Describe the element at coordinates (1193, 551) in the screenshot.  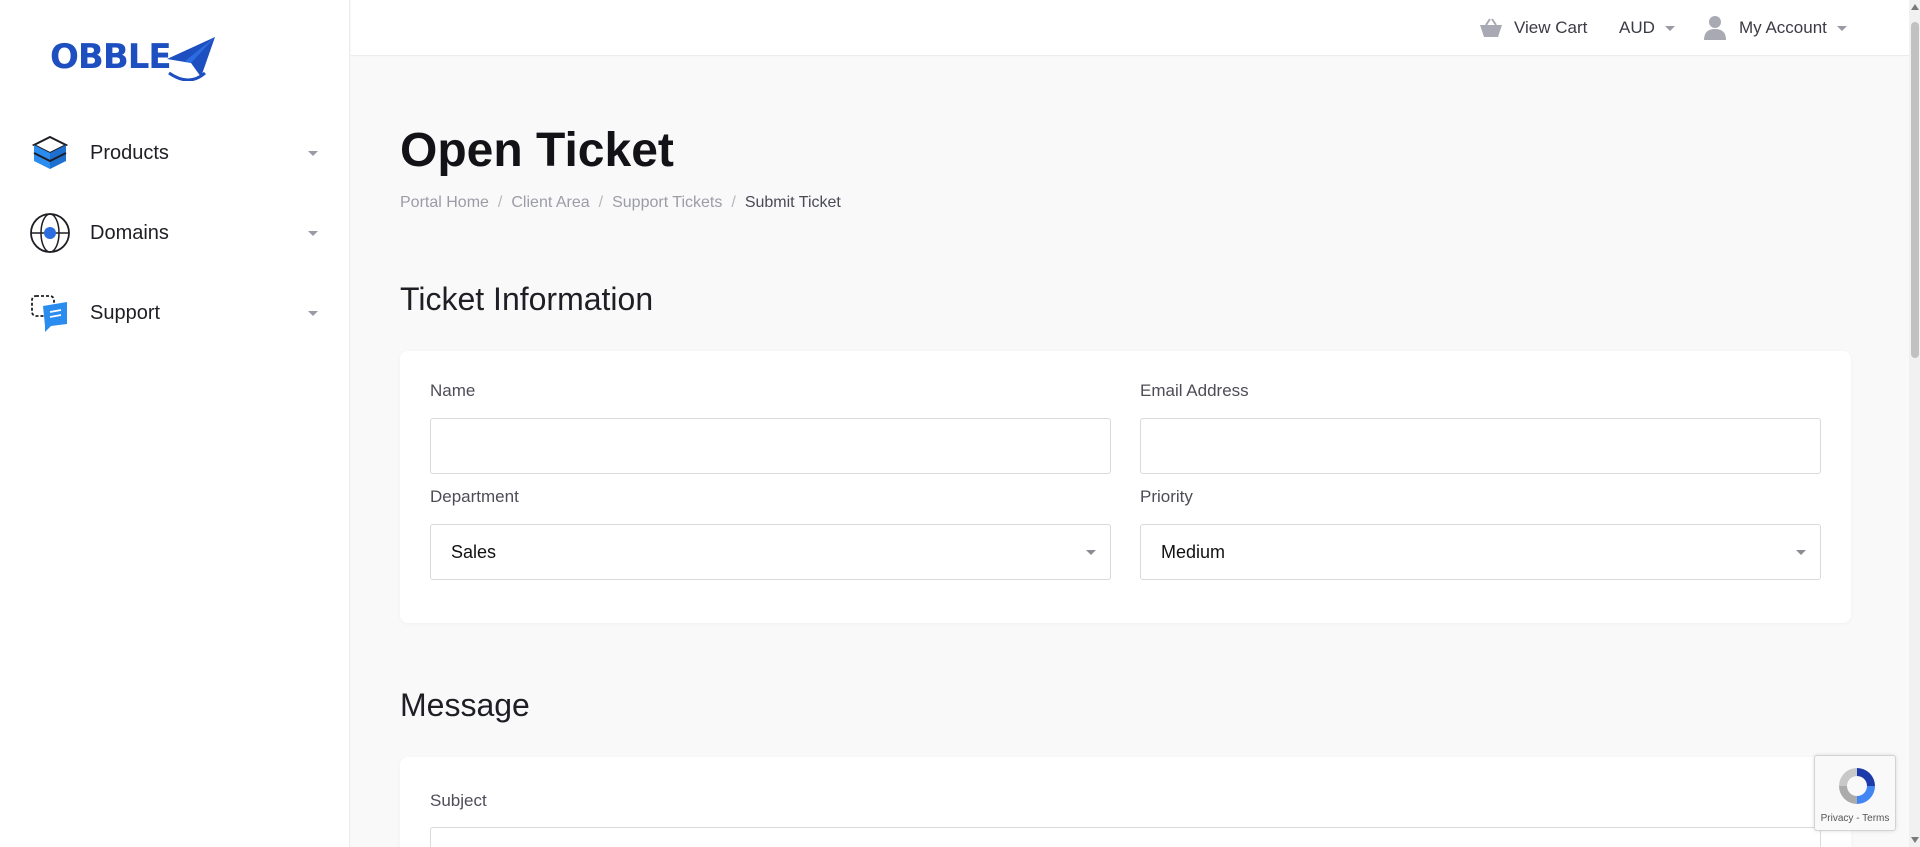
I see `priority-value: Medium` at that location.